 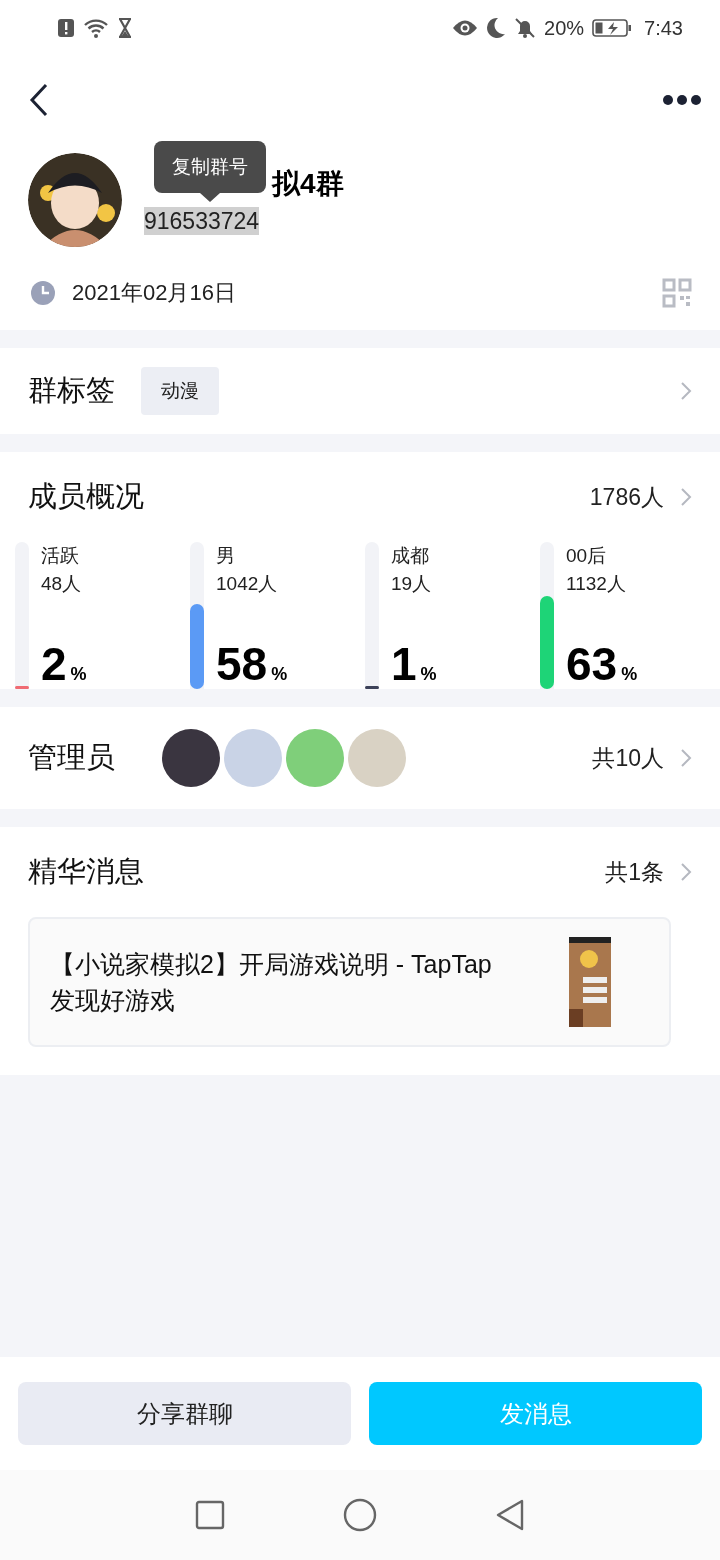 I want to click on back-icon, so click(x=510, y=1515).